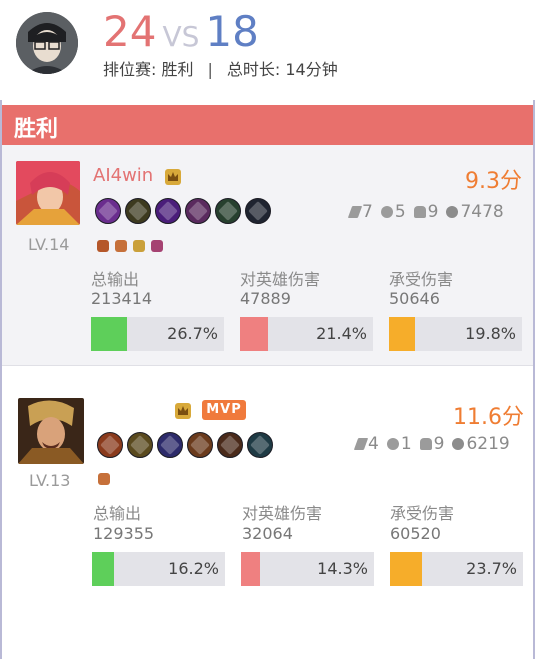 Image resolution: width=535 pixels, height=659 pixels. Describe the element at coordinates (181, 36) in the screenshot. I see `vs-label: VS` at that location.